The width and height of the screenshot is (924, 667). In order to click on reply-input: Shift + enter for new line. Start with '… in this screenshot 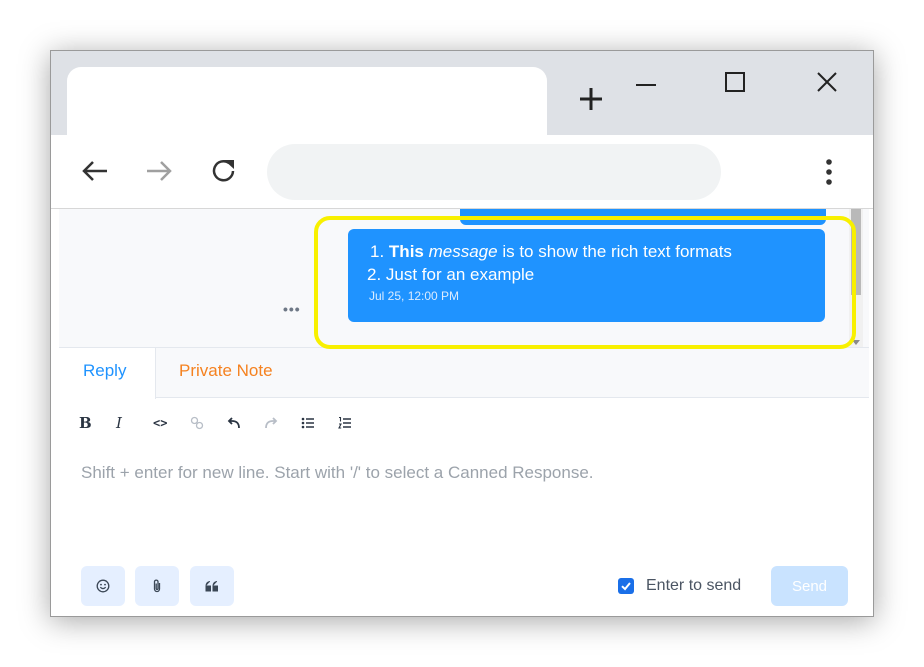, I will do `click(337, 473)`.